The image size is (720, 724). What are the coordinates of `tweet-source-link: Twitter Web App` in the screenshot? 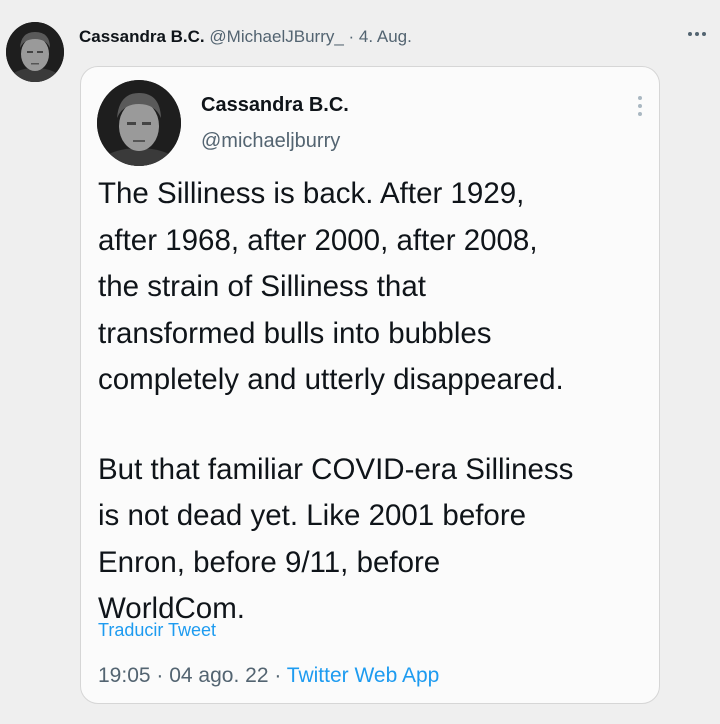 It's located at (363, 675).